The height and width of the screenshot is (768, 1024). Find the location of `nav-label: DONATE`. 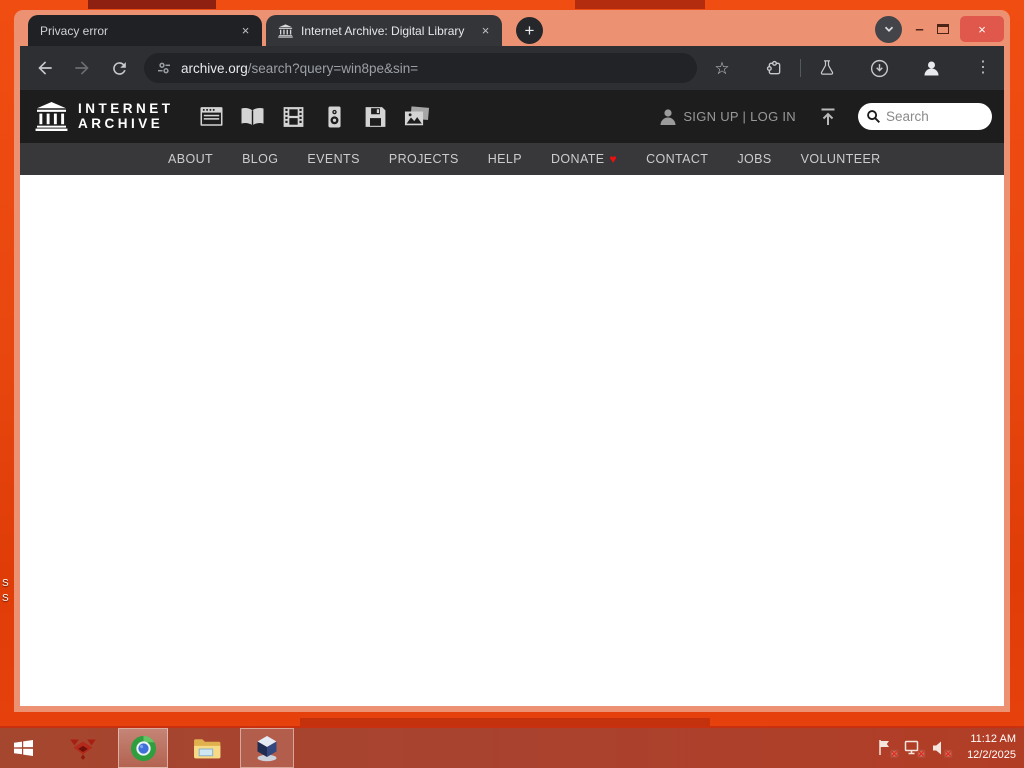

nav-label: DONATE is located at coordinates (577, 159).